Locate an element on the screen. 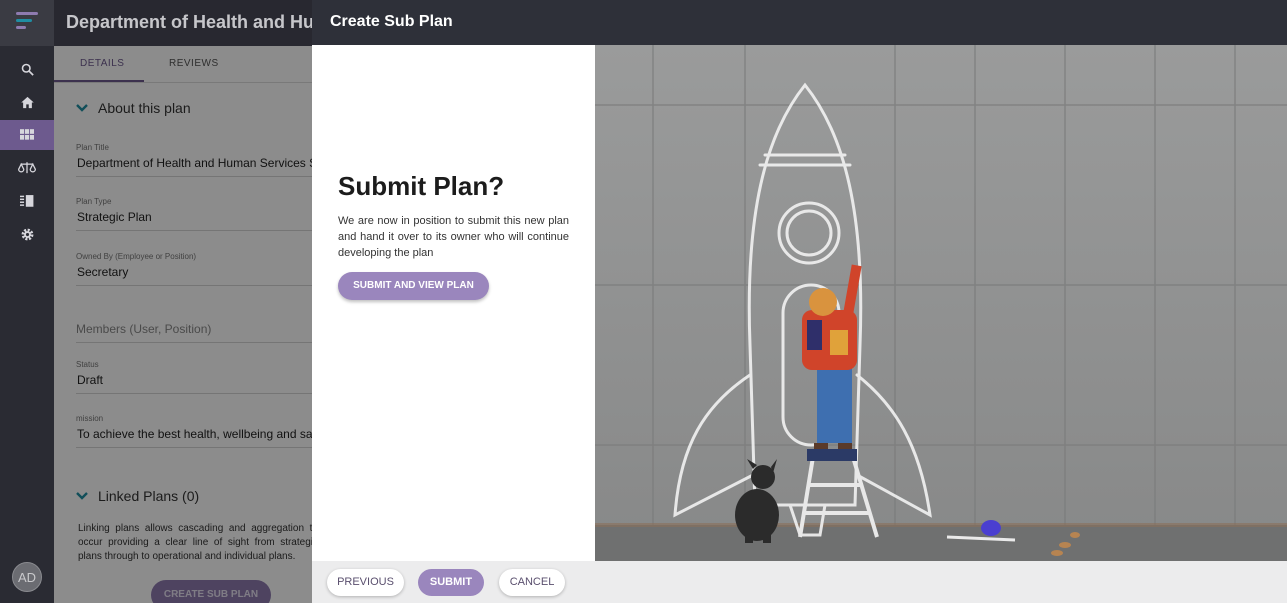 The image size is (1287, 603). nav-rail: AD is located at coordinates (27, 301).